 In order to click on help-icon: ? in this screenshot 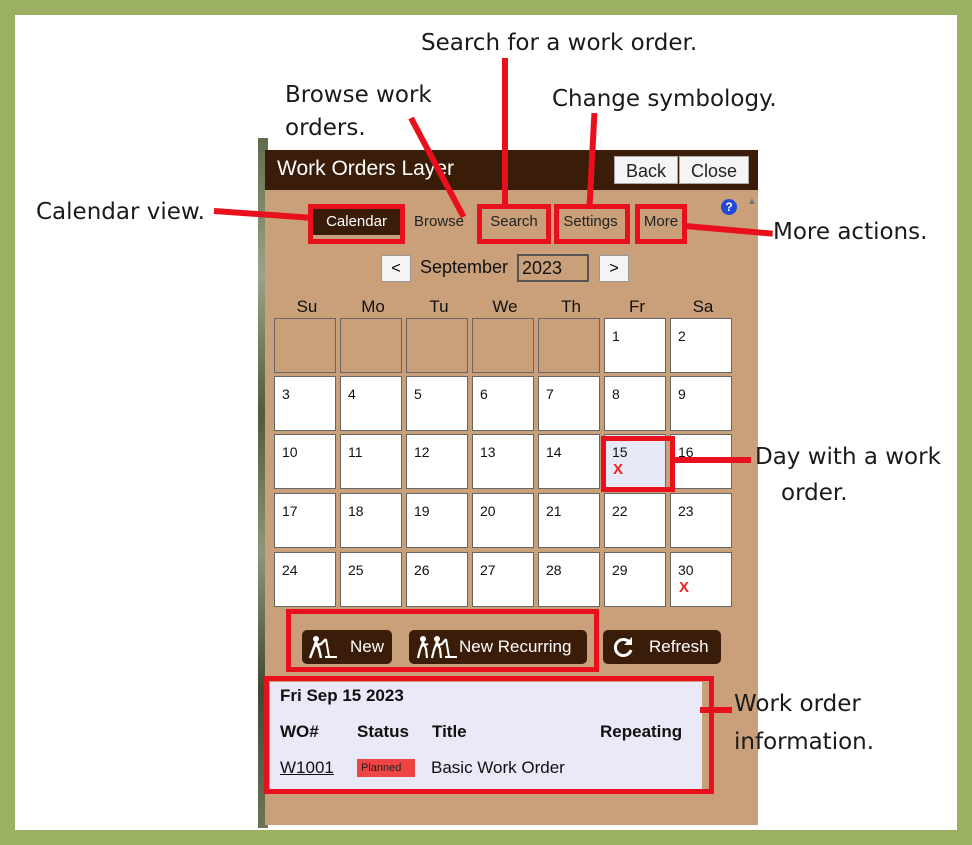, I will do `click(729, 207)`.